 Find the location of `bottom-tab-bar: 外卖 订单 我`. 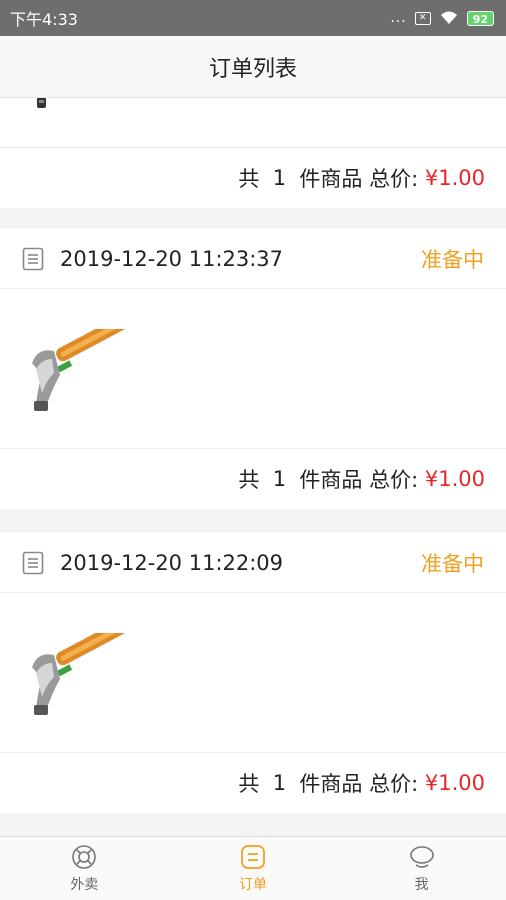

bottom-tab-bar: 外卖 订单 我 is located at coordinates (253, 868).